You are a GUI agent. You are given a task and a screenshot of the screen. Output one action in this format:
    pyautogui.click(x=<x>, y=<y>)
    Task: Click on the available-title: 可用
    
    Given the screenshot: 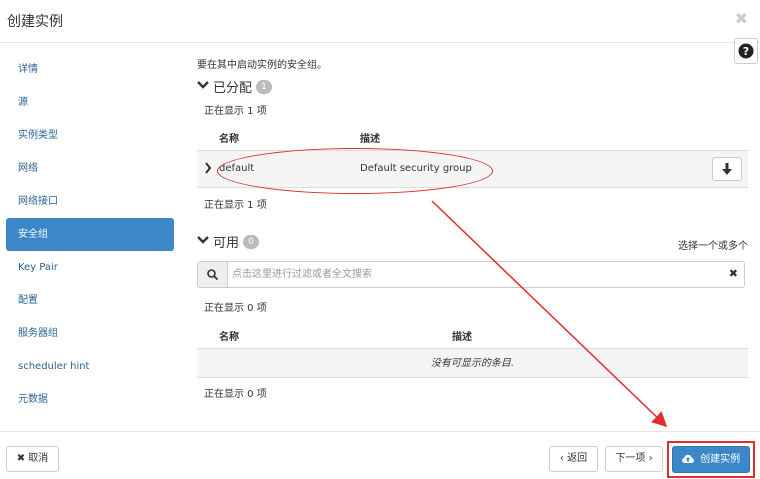 What is the action you would take?
    pyautogui.click(x=226, y=243)
    